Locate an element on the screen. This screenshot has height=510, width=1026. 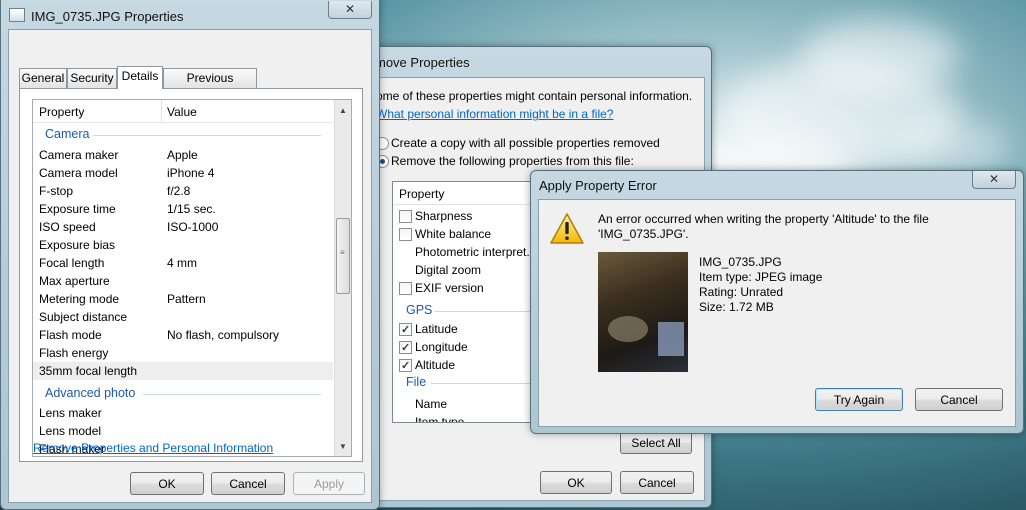
select-all-button: Select All is located at coordinates (656, 442).